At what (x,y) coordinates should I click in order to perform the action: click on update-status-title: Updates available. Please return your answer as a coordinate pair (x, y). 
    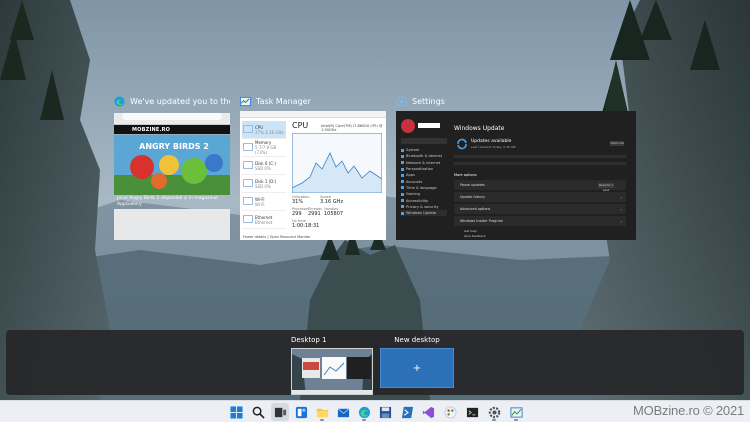
    Looking at the image, I should click on (491, 141).